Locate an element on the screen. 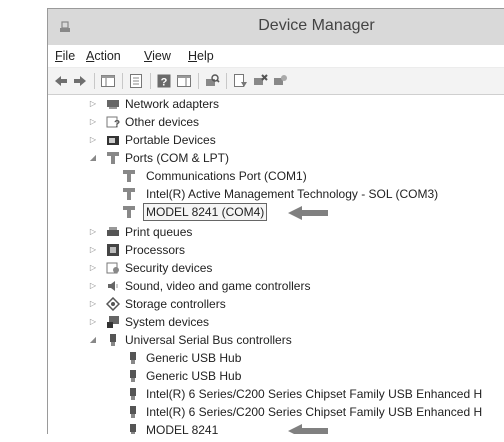 Image resolution: width=504 pixels, height=442 pixels. tree-item-label: Network adapters is located at coordinates (172, 104).